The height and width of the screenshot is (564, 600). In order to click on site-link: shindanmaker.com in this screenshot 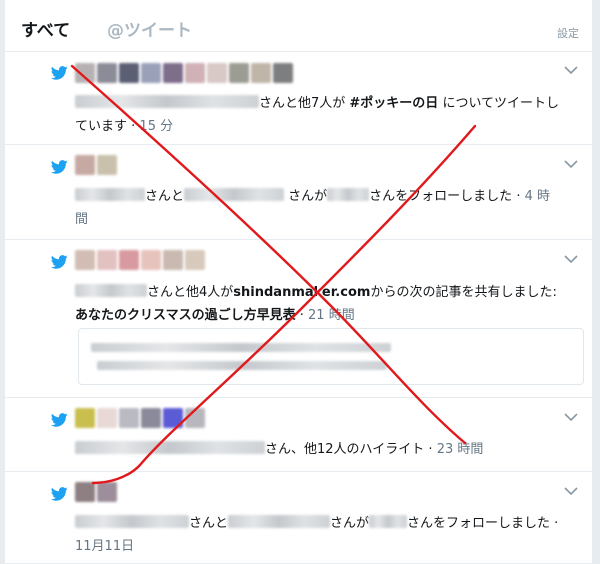, I will do `click(301, 292)`.